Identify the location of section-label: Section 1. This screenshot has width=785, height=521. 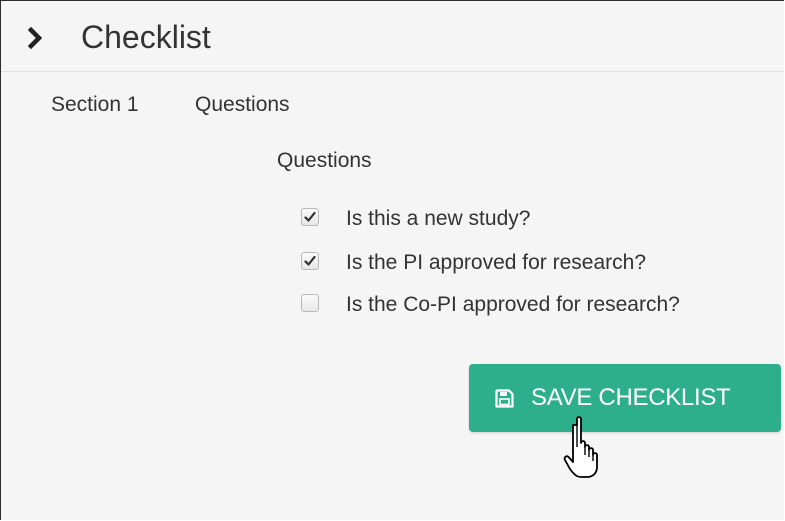
(95, 104).